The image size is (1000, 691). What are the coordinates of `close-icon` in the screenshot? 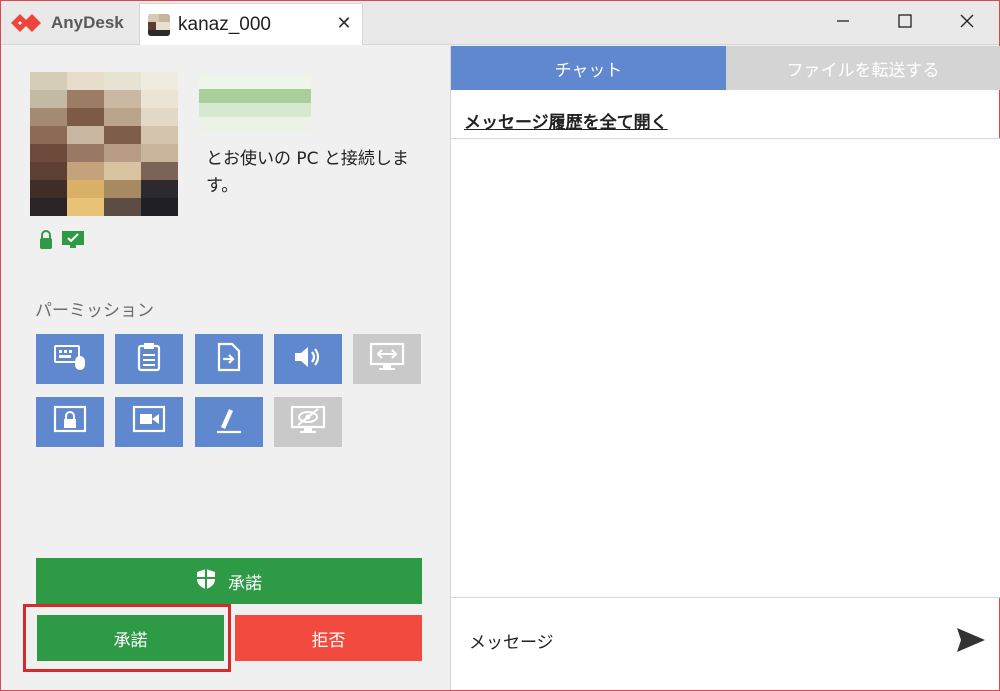 It's located at (967, 23).